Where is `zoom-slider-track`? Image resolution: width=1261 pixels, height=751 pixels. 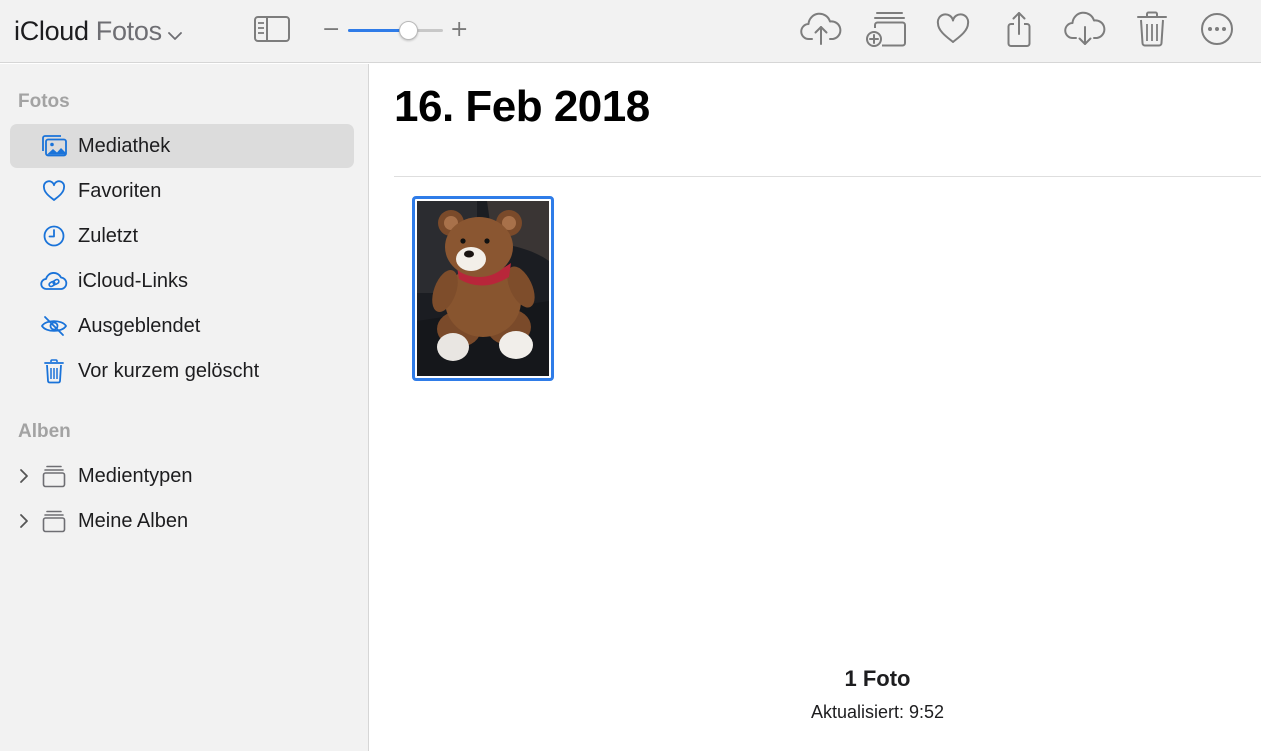 zoom-slider-track is located at coordinates (395, 30).